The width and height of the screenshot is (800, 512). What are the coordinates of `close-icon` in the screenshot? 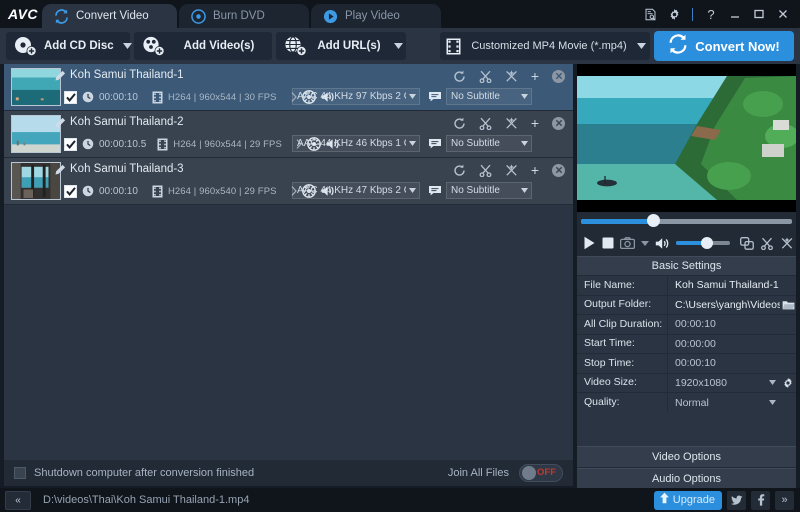 It's located at (783, 14).